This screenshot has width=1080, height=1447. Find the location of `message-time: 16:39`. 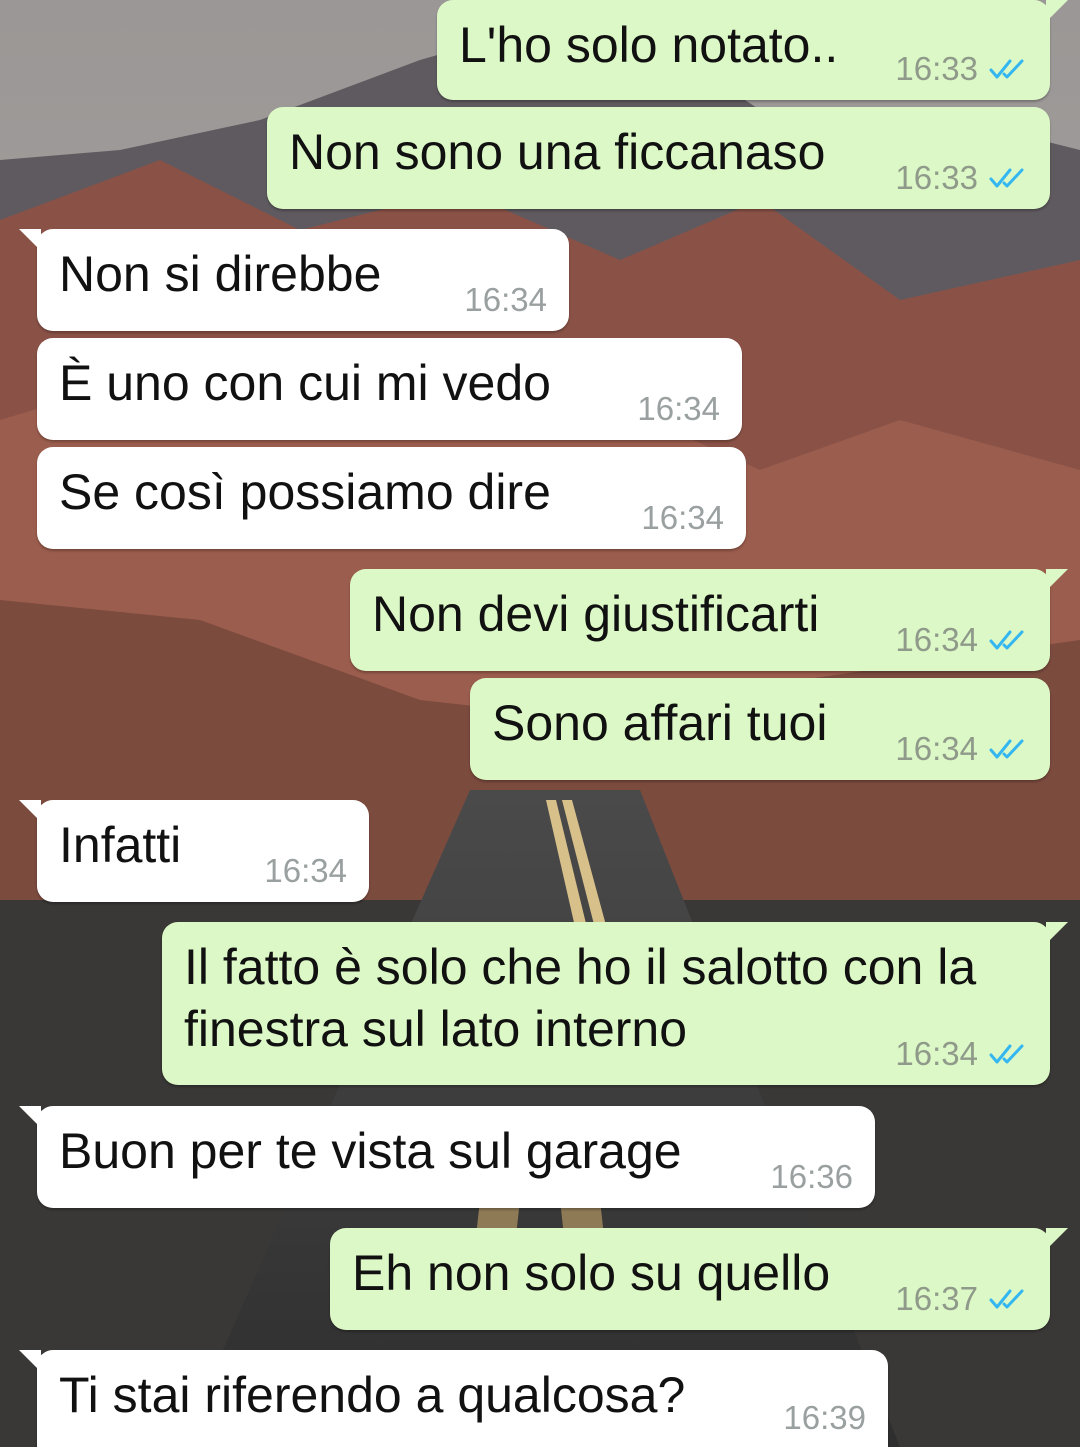

message-time: 16:39 is located at coordinates (824, 1417).